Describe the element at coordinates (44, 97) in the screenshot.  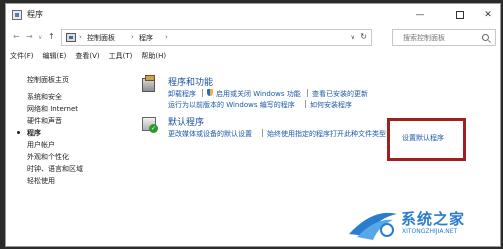
I see `sidebar-item-system-security: 系统和安全` at that location.